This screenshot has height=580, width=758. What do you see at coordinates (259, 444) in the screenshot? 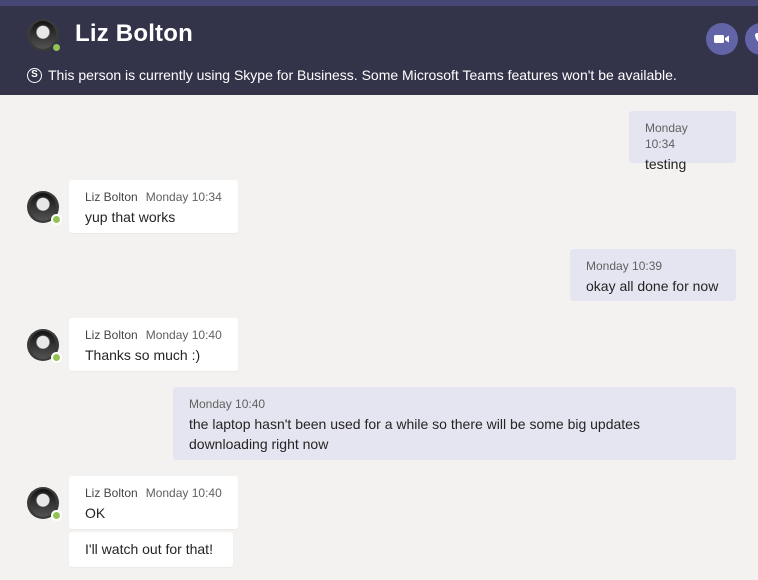
I see `message-text-line: downloading right now` at bounding box center [259, 444].